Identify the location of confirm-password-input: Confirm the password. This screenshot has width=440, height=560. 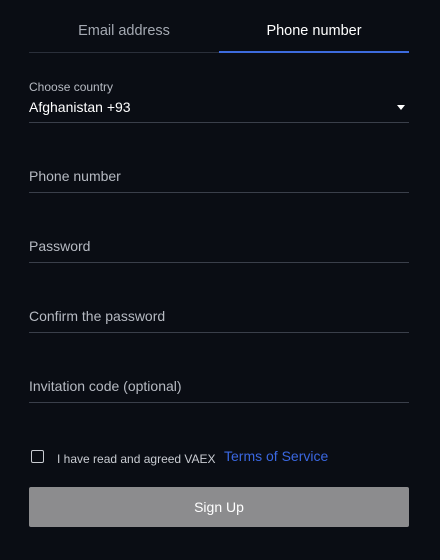
(219, 313).